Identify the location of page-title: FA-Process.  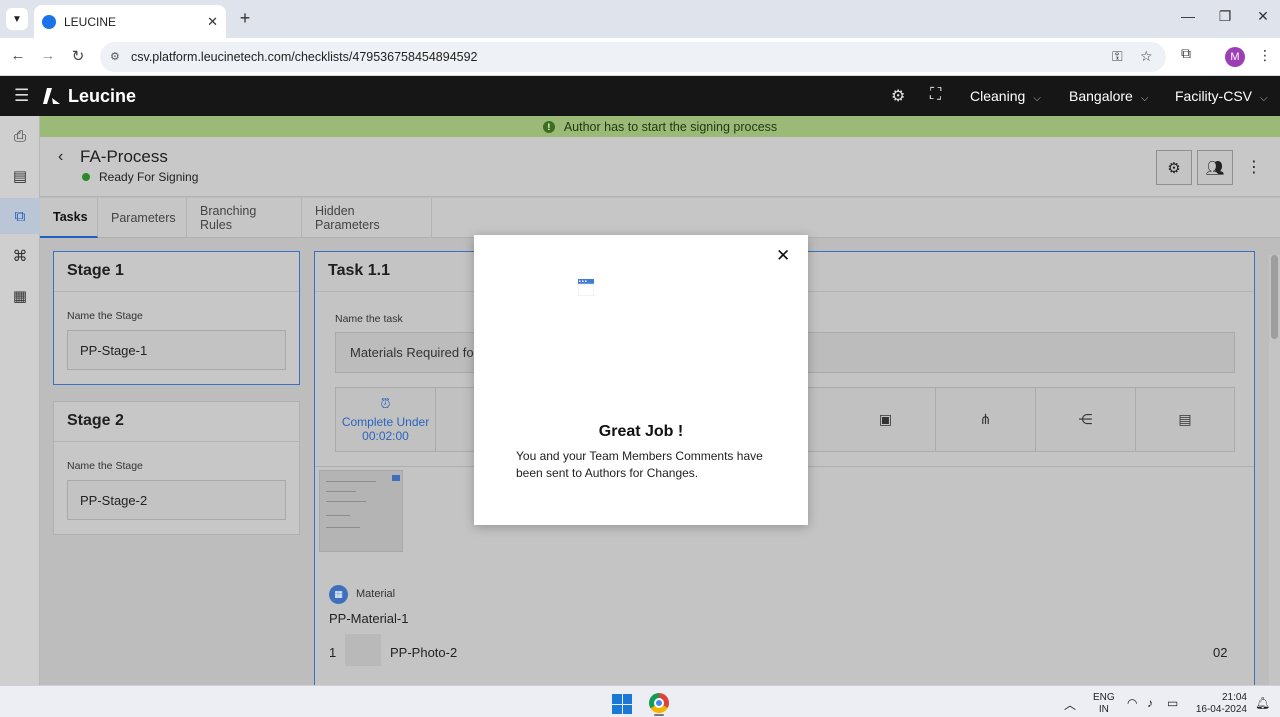
(124, 156).